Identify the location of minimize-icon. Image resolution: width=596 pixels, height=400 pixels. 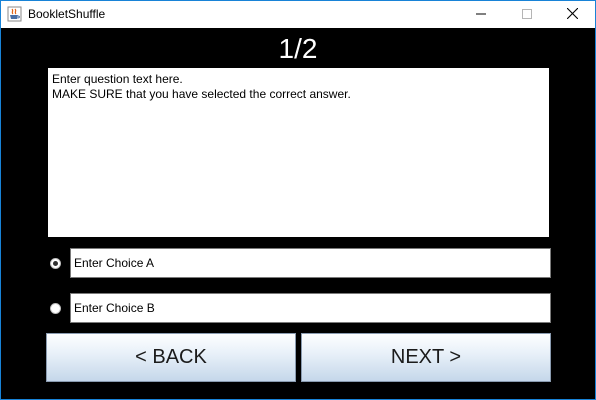
(481, 15).